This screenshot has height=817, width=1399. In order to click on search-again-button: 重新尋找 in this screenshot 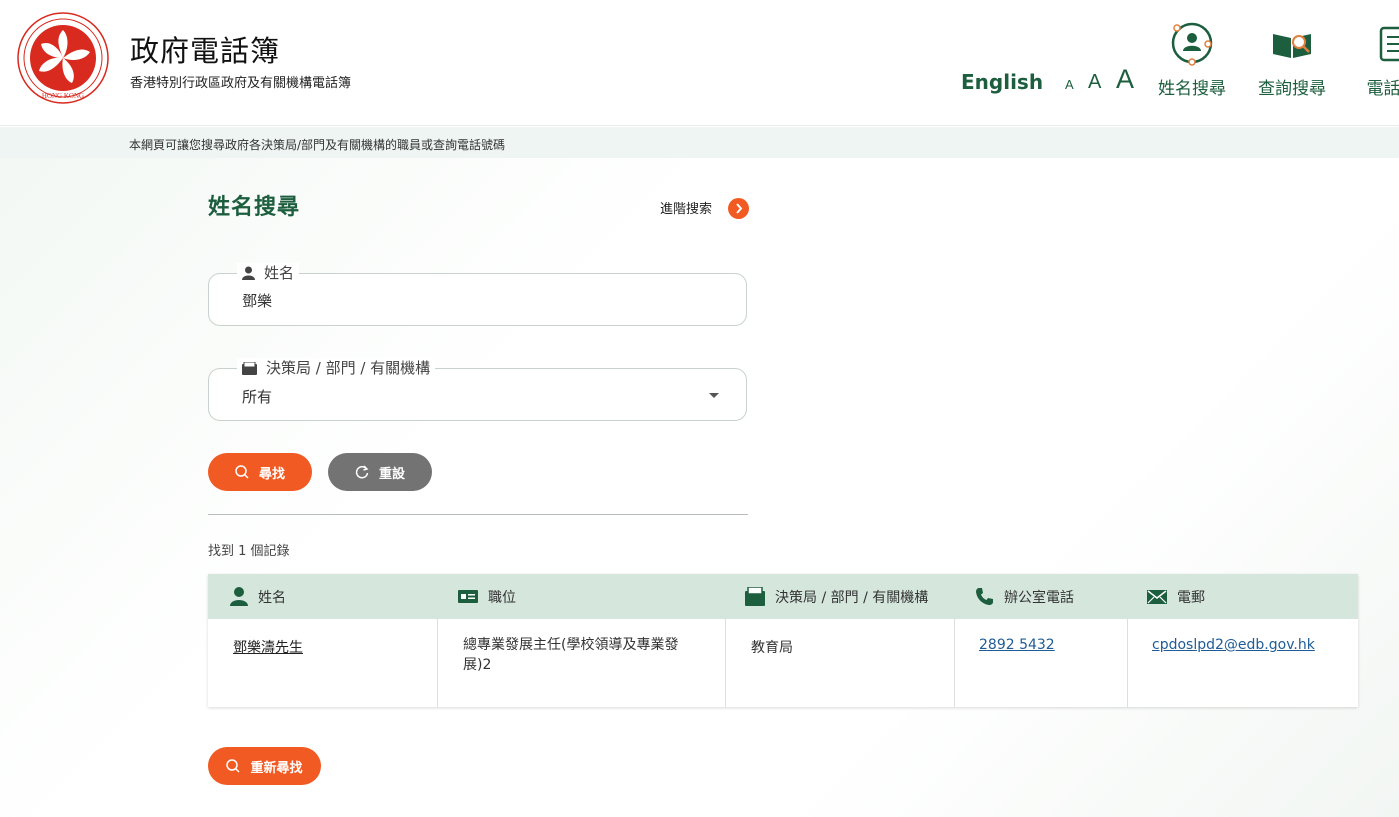, I will do `click(264, 766)`.